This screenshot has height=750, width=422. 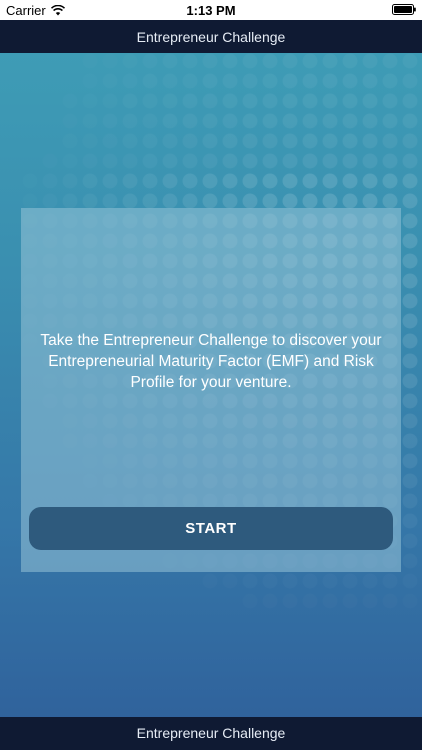 What do you see at coordinates (211, 528) in the screenshot?
I see `start-button: START` at bounding box center [211, 528].